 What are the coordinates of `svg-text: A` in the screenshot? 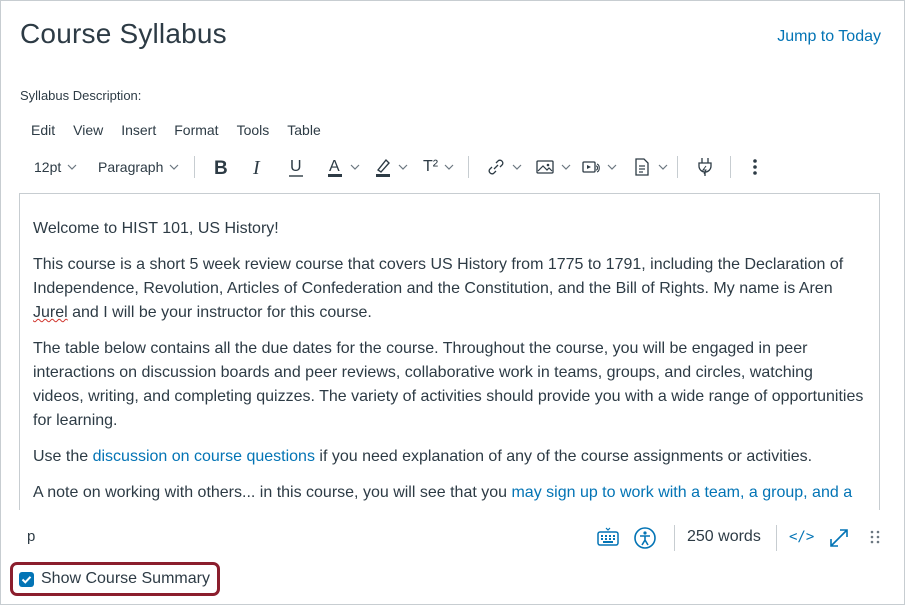 It's located at (334, 166).